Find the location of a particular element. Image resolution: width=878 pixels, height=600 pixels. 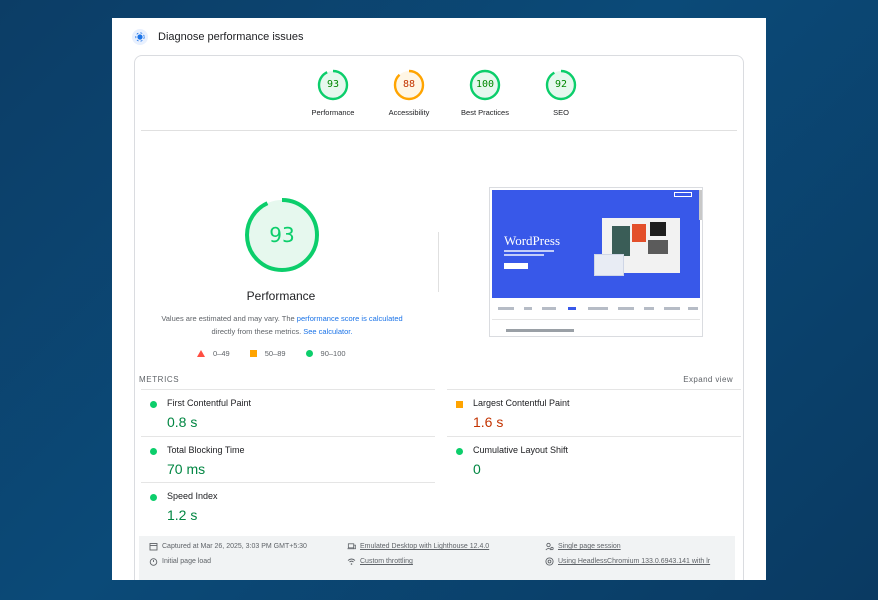

gauge-score: 92 is located at coordinates (561, 84).